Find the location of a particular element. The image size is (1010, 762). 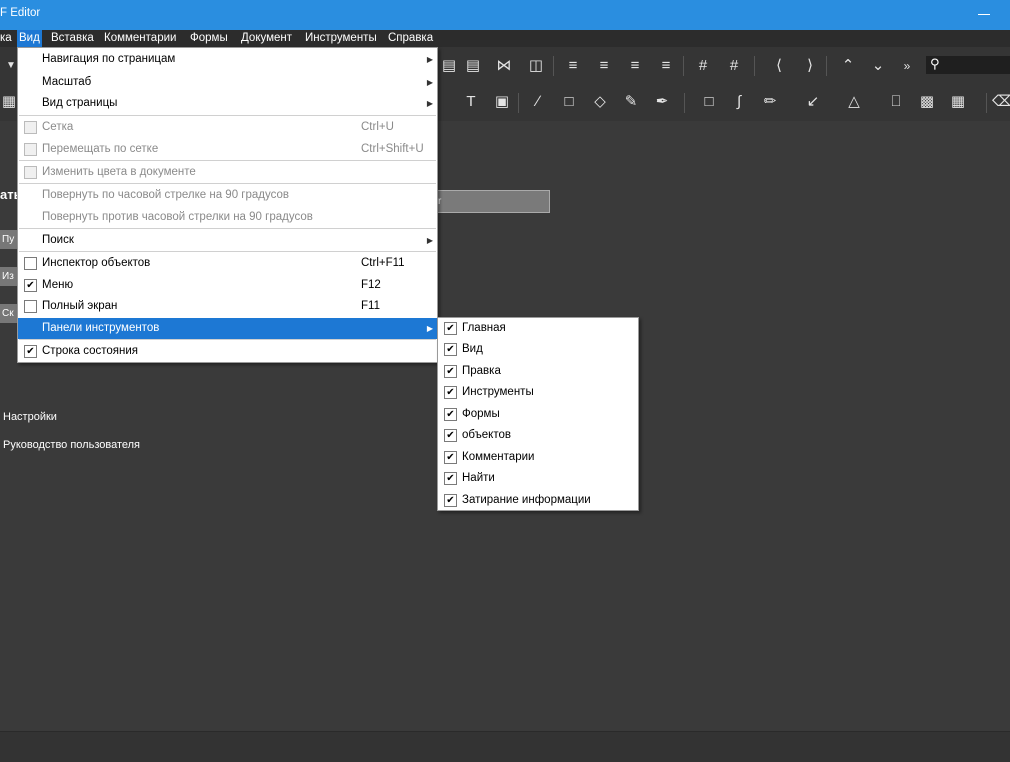

grid-snap-icon: # is located at coordinates (734, 66).